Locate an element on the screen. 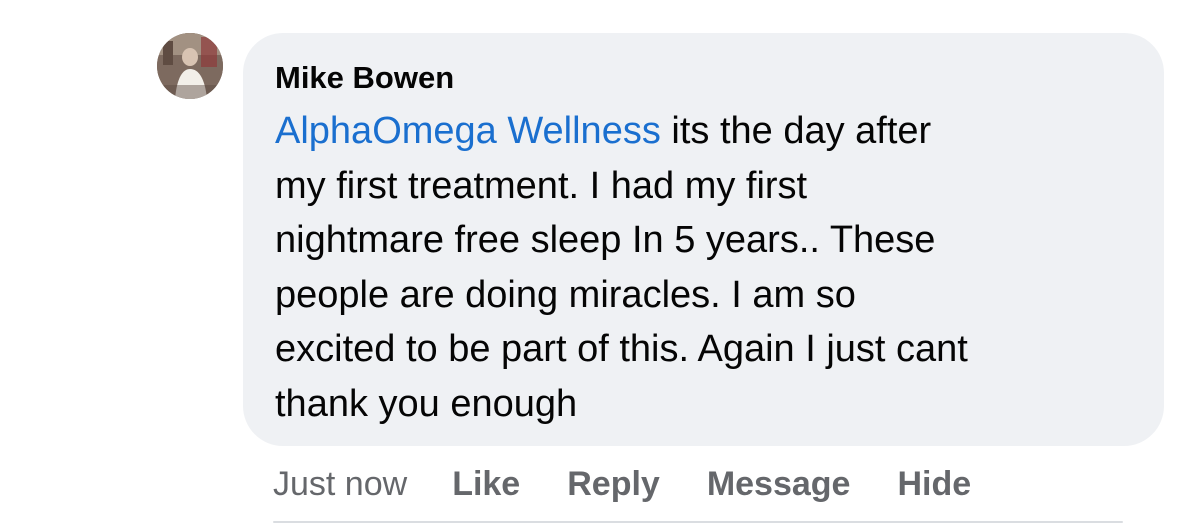 The image size is (1200, 526). message-button: Message is located at coordinates (779, 484).